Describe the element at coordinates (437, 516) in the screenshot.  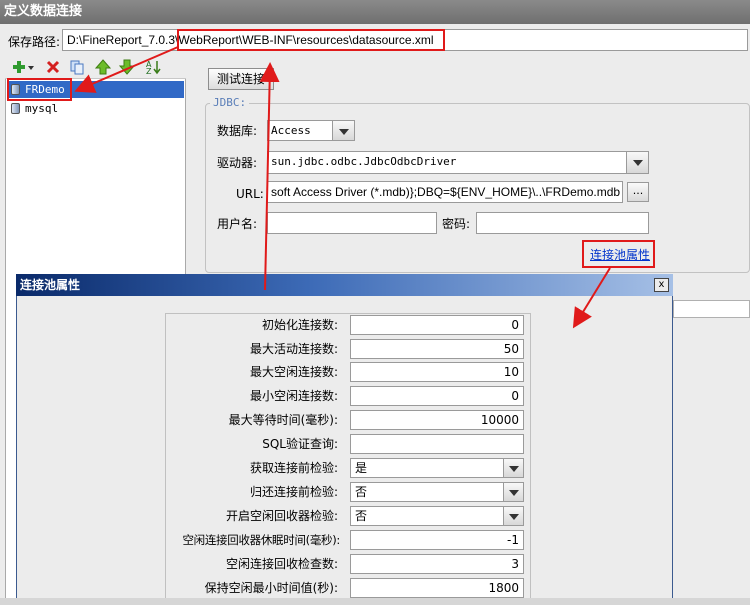
I see `test-while-idle-select: 否` at that location.